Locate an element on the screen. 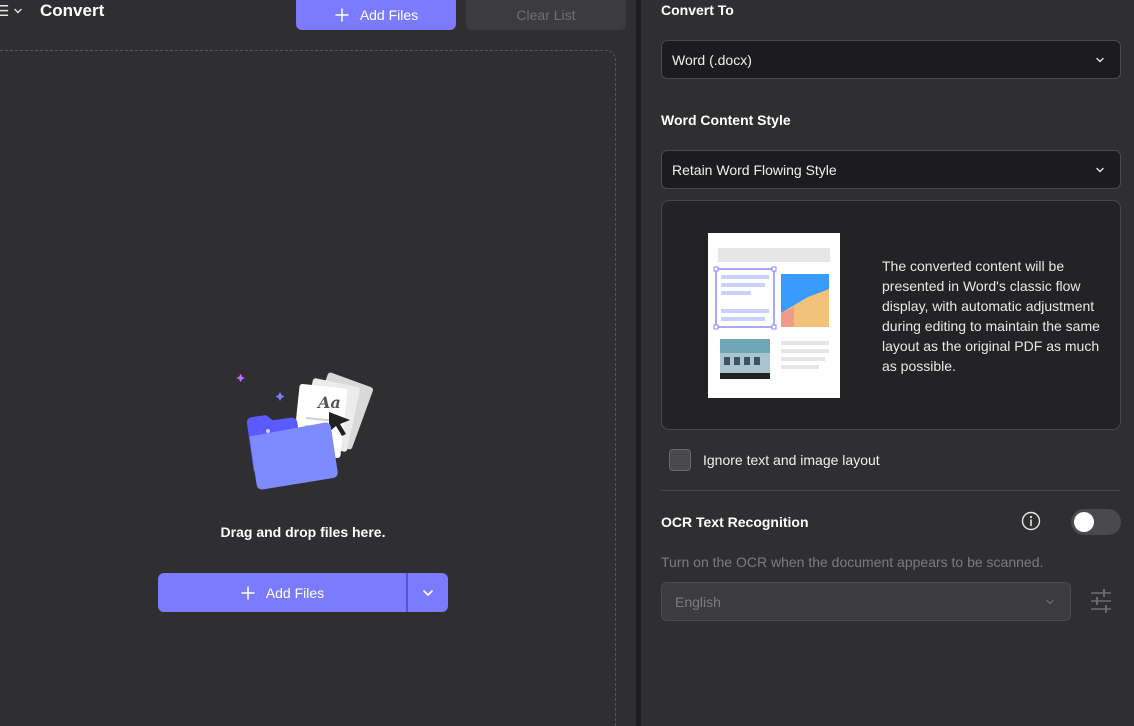  drop-instructions: Drag and drop files here. is located at coordinates (303, 532).